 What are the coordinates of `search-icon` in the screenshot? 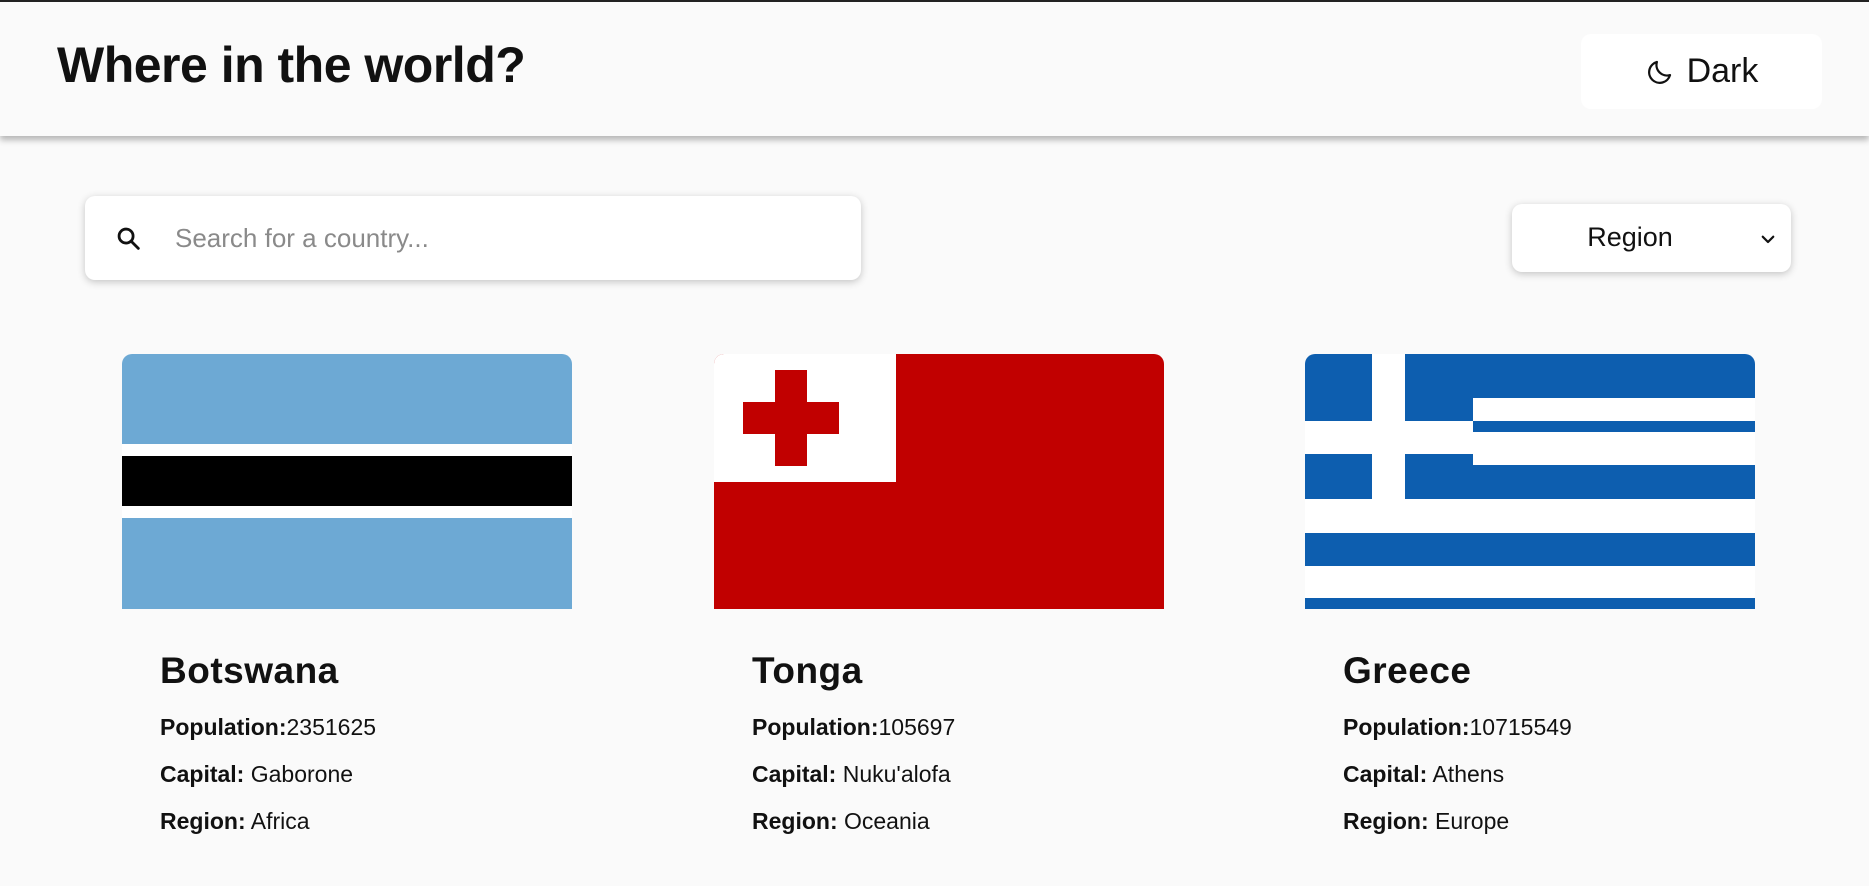 It's located at (128, 238).